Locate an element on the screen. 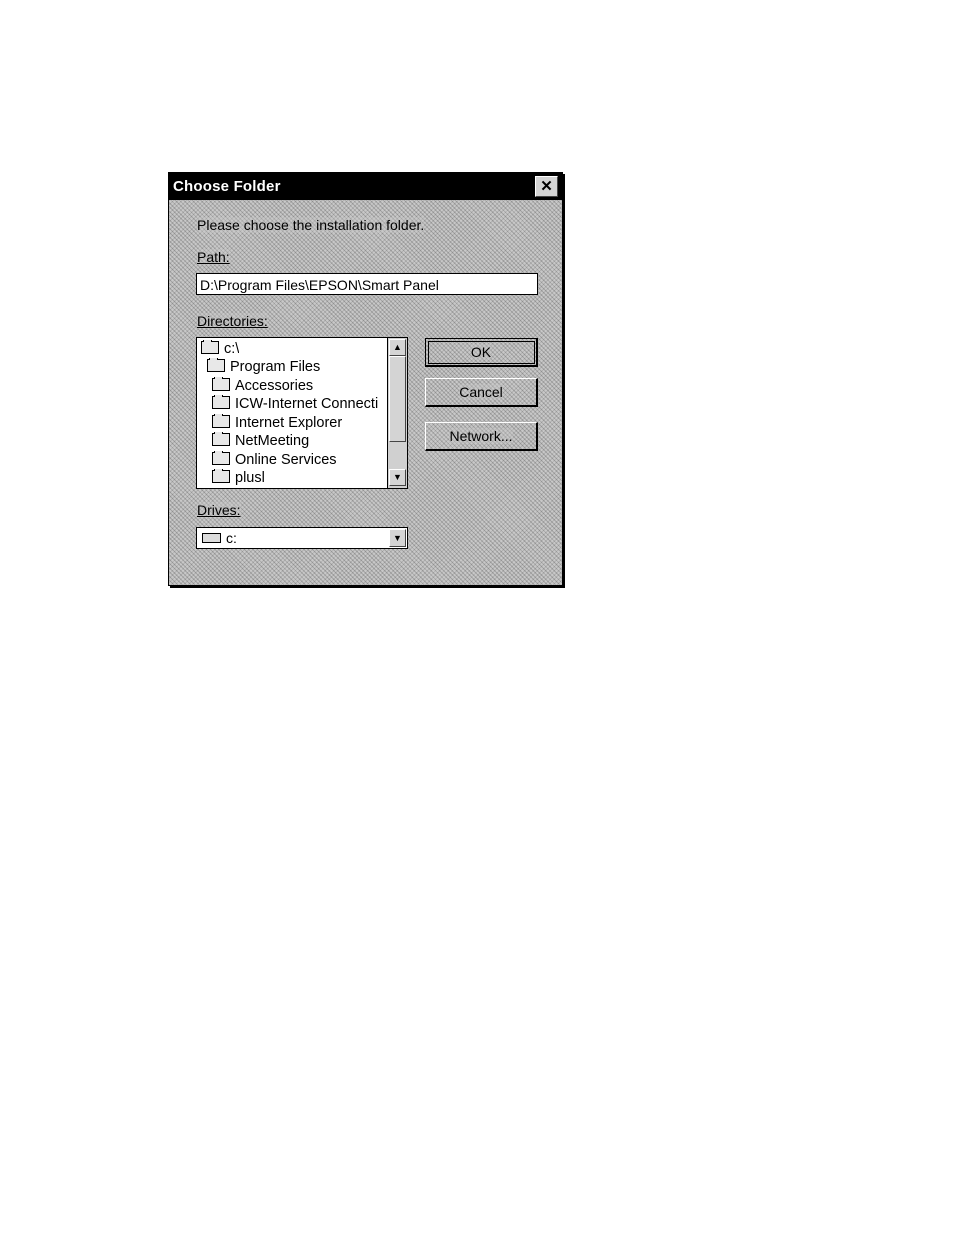 Image resolution: width=954 pixels, height=1235 pixels. directory-item: c:\ is located at coordinates (220, 349).